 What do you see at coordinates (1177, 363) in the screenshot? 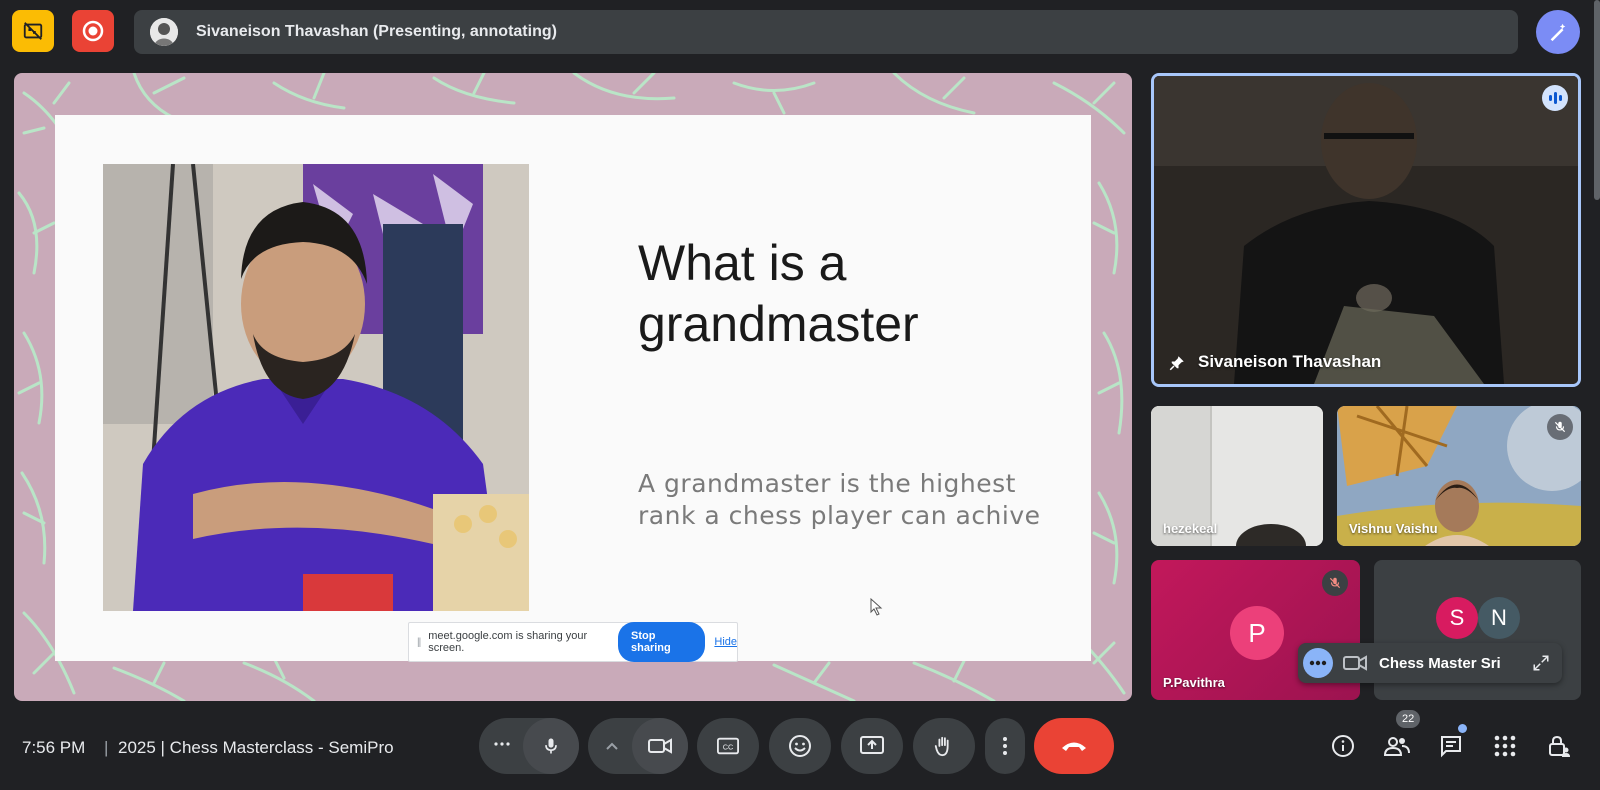
I see `pin-icon` at bounding box center [1177, 363].